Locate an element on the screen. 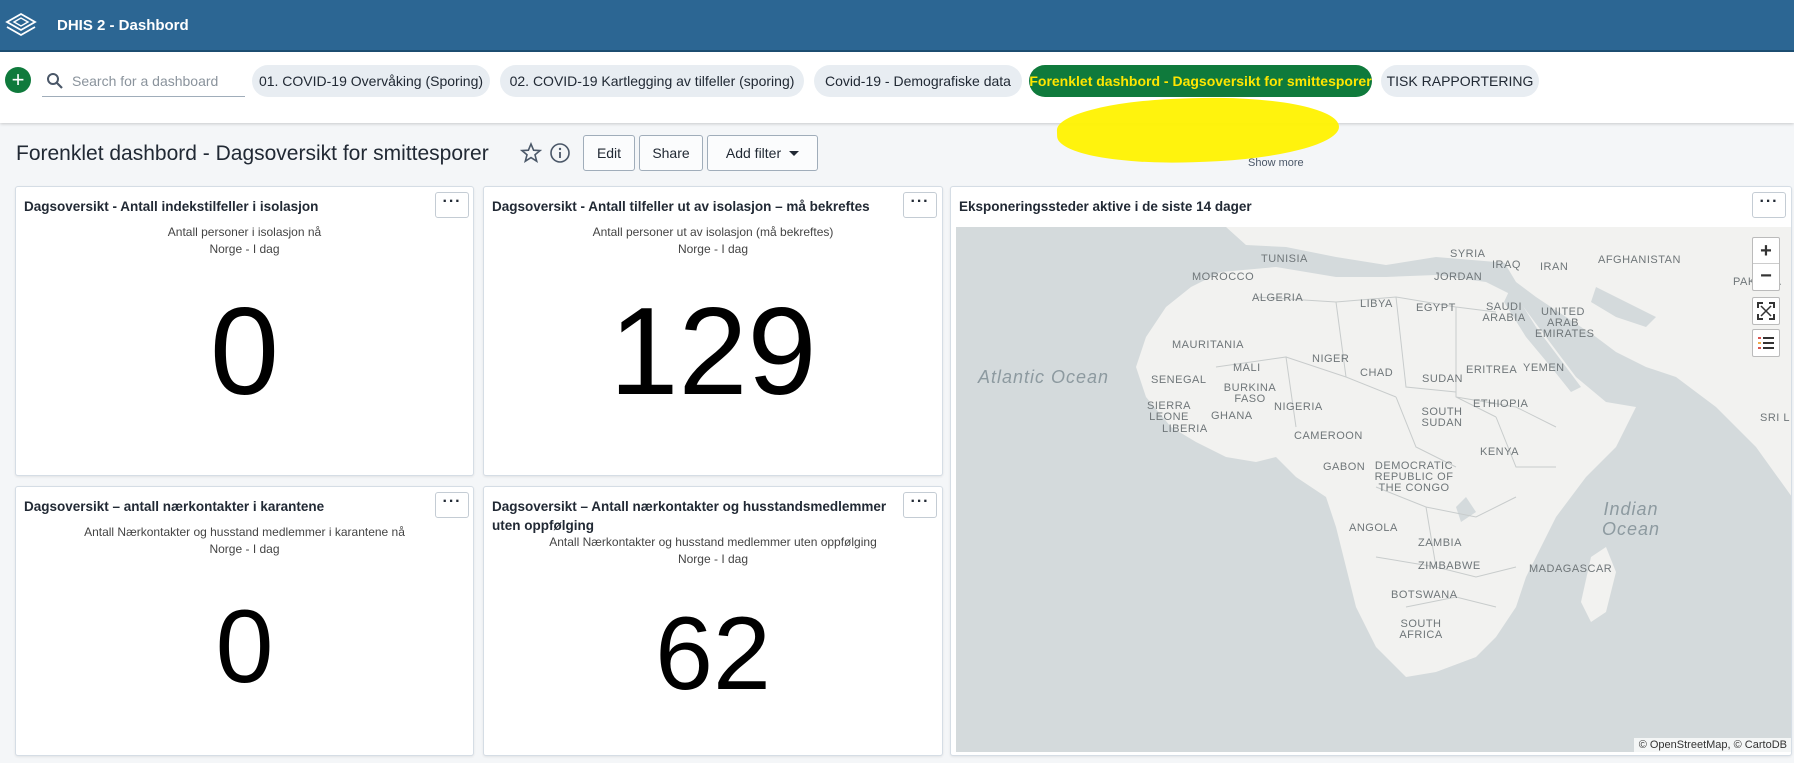  country-label: GABON is located at coordinates (1344, 467).